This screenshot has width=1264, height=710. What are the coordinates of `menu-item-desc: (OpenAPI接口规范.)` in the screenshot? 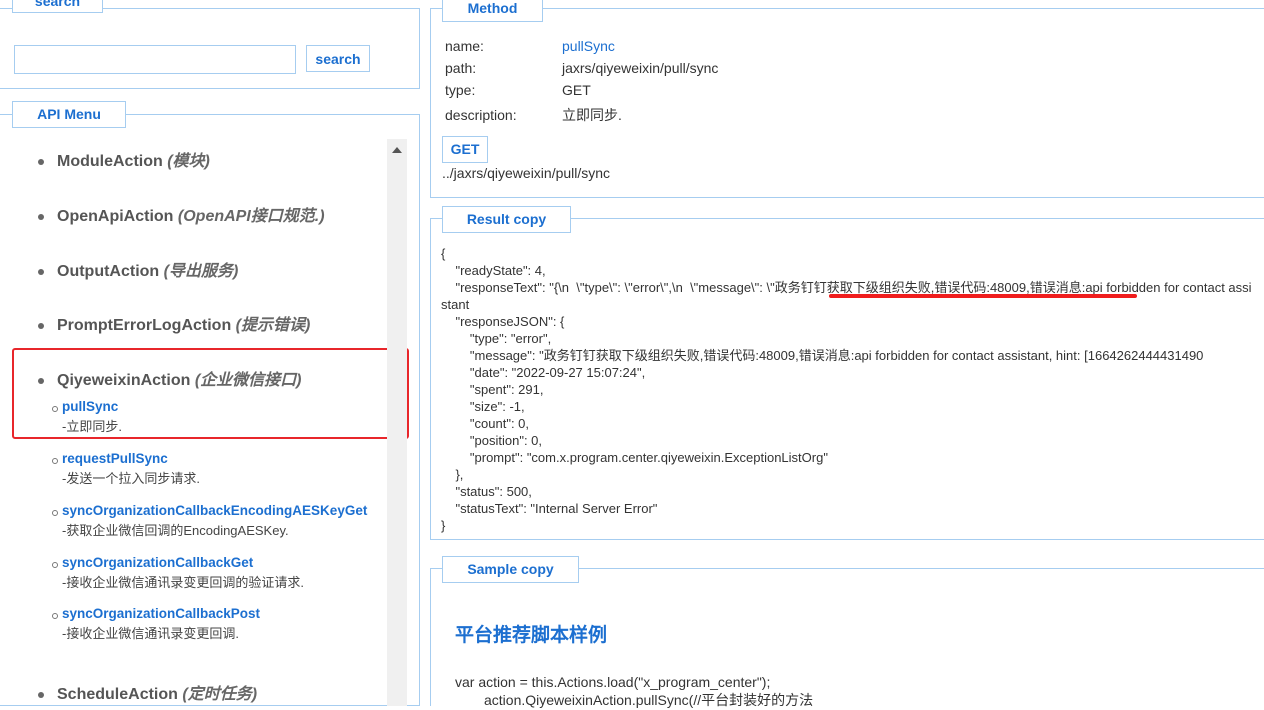 It's located at (251, 216).